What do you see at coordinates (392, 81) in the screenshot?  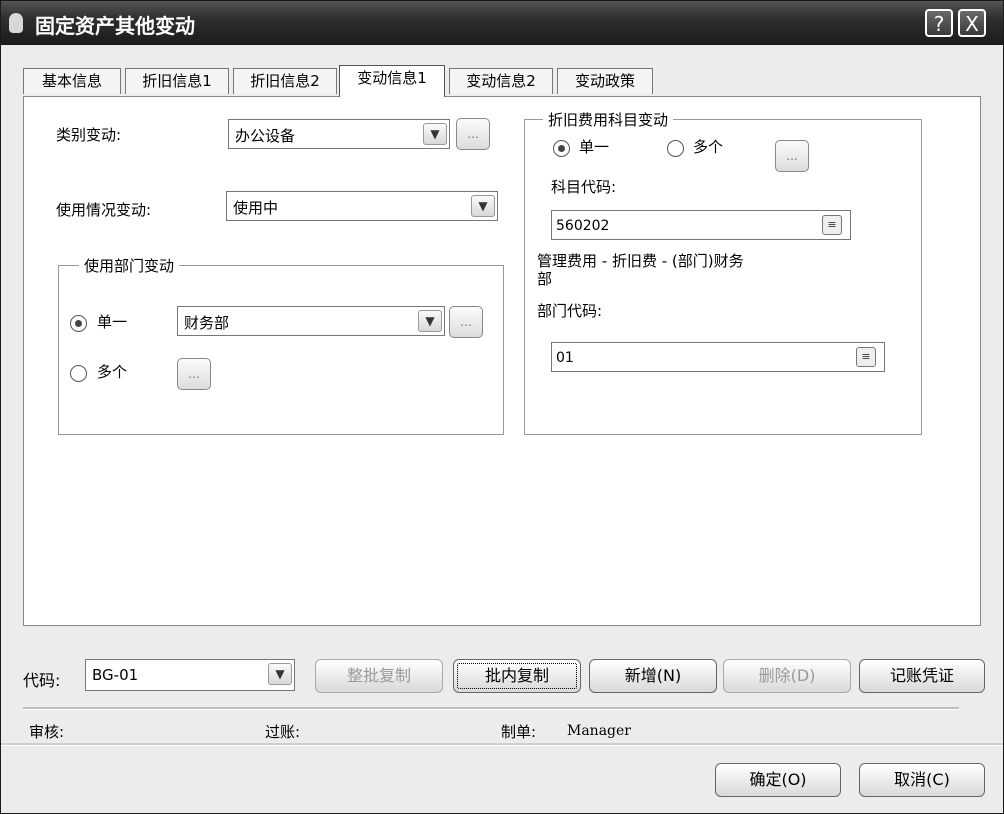 I see `tab-change-info-1: 变动信息1` at bounding box center [392, 81].